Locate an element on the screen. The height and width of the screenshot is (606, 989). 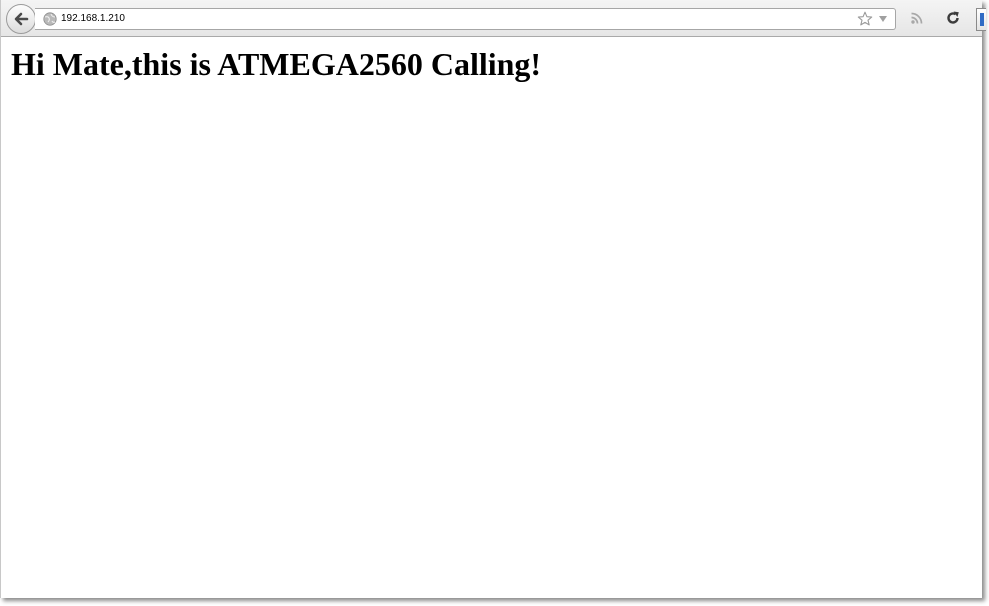
back-button is located at coordinates (21, 19).